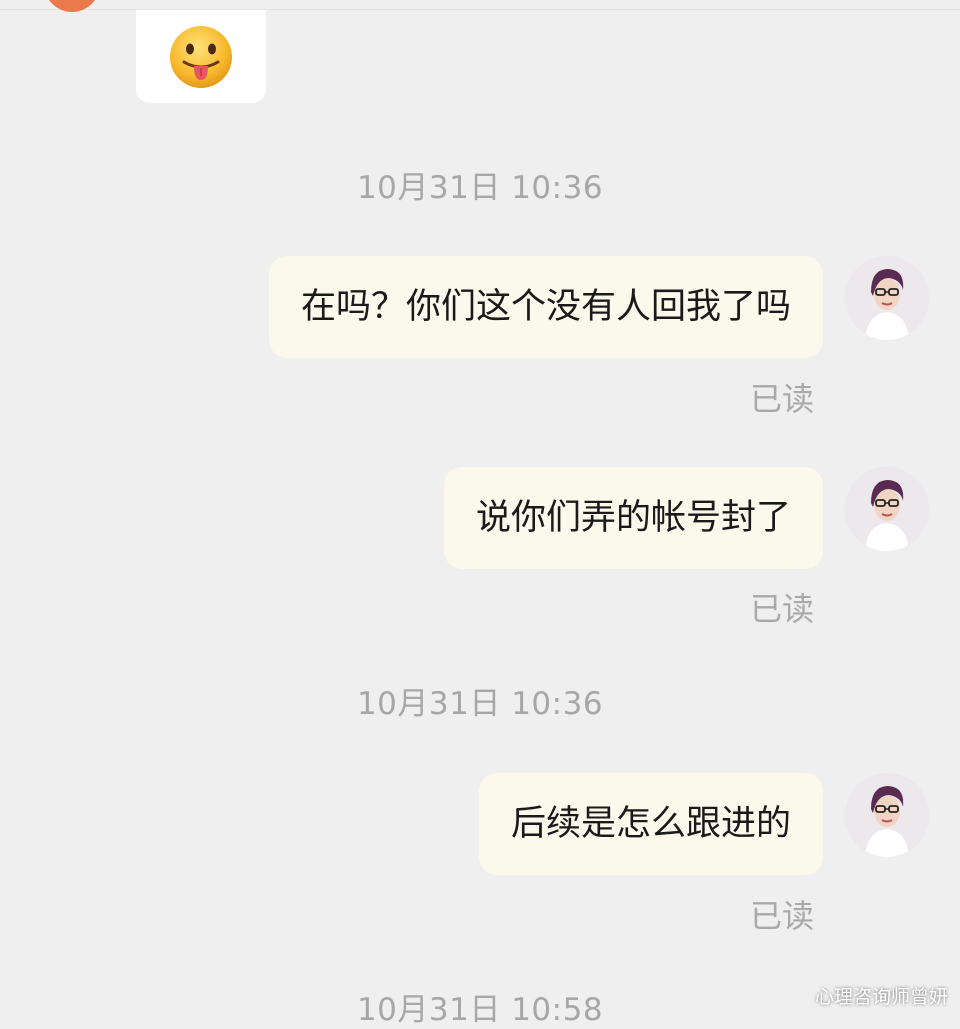  I want to click on message-bubble: 后续是怎么跟进的, so click(650, 824).